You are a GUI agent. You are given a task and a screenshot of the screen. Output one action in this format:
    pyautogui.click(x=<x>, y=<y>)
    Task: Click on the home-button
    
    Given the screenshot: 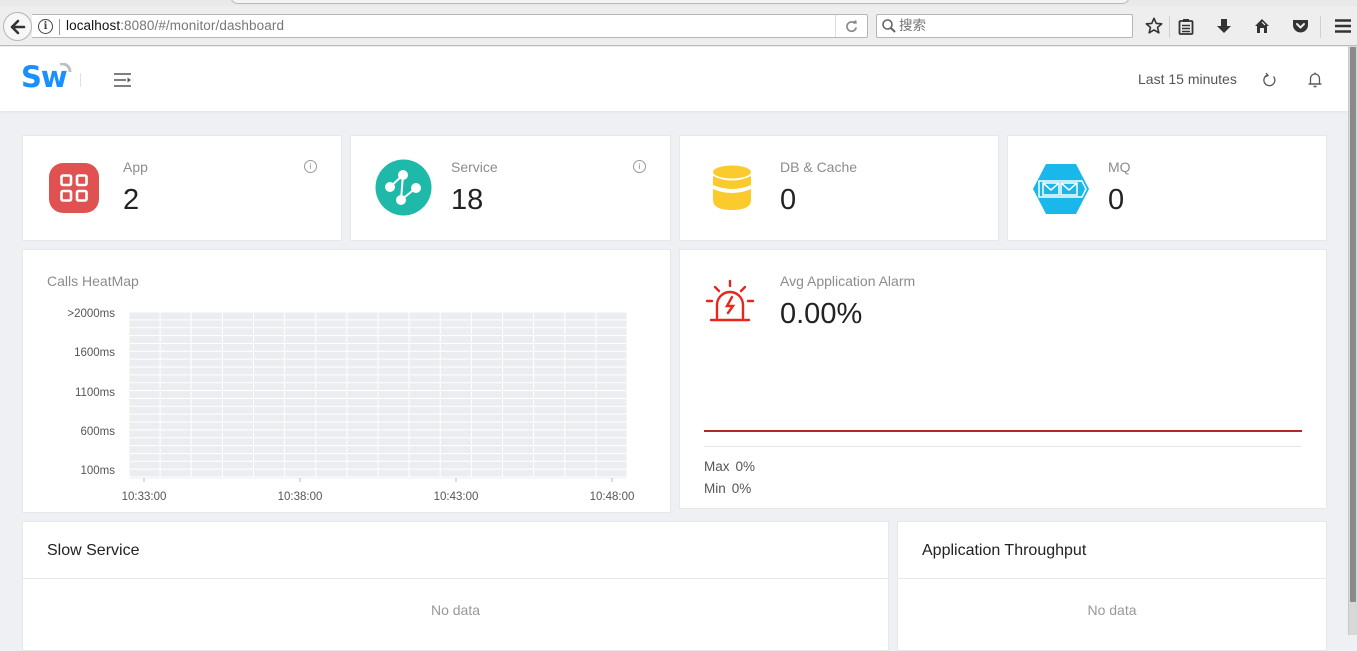 What is the action you would take?
    pyautogui.click(x=1262, y=26)
    